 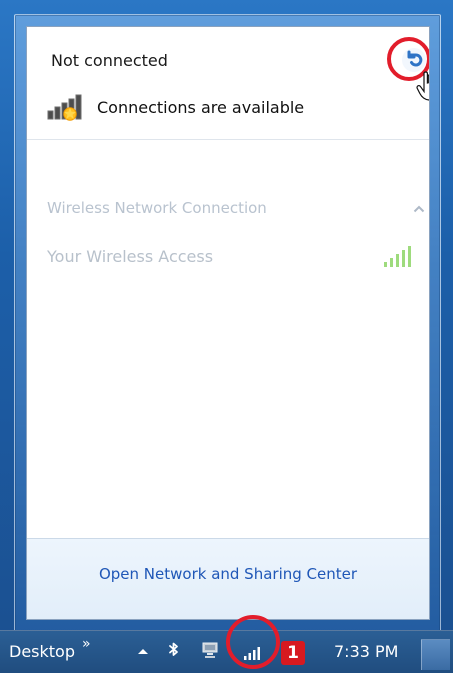 What do you see at coordinates (397, 256) in the screenshot?
I see `wireless-signal-icon` at bounding box center [397, 256].